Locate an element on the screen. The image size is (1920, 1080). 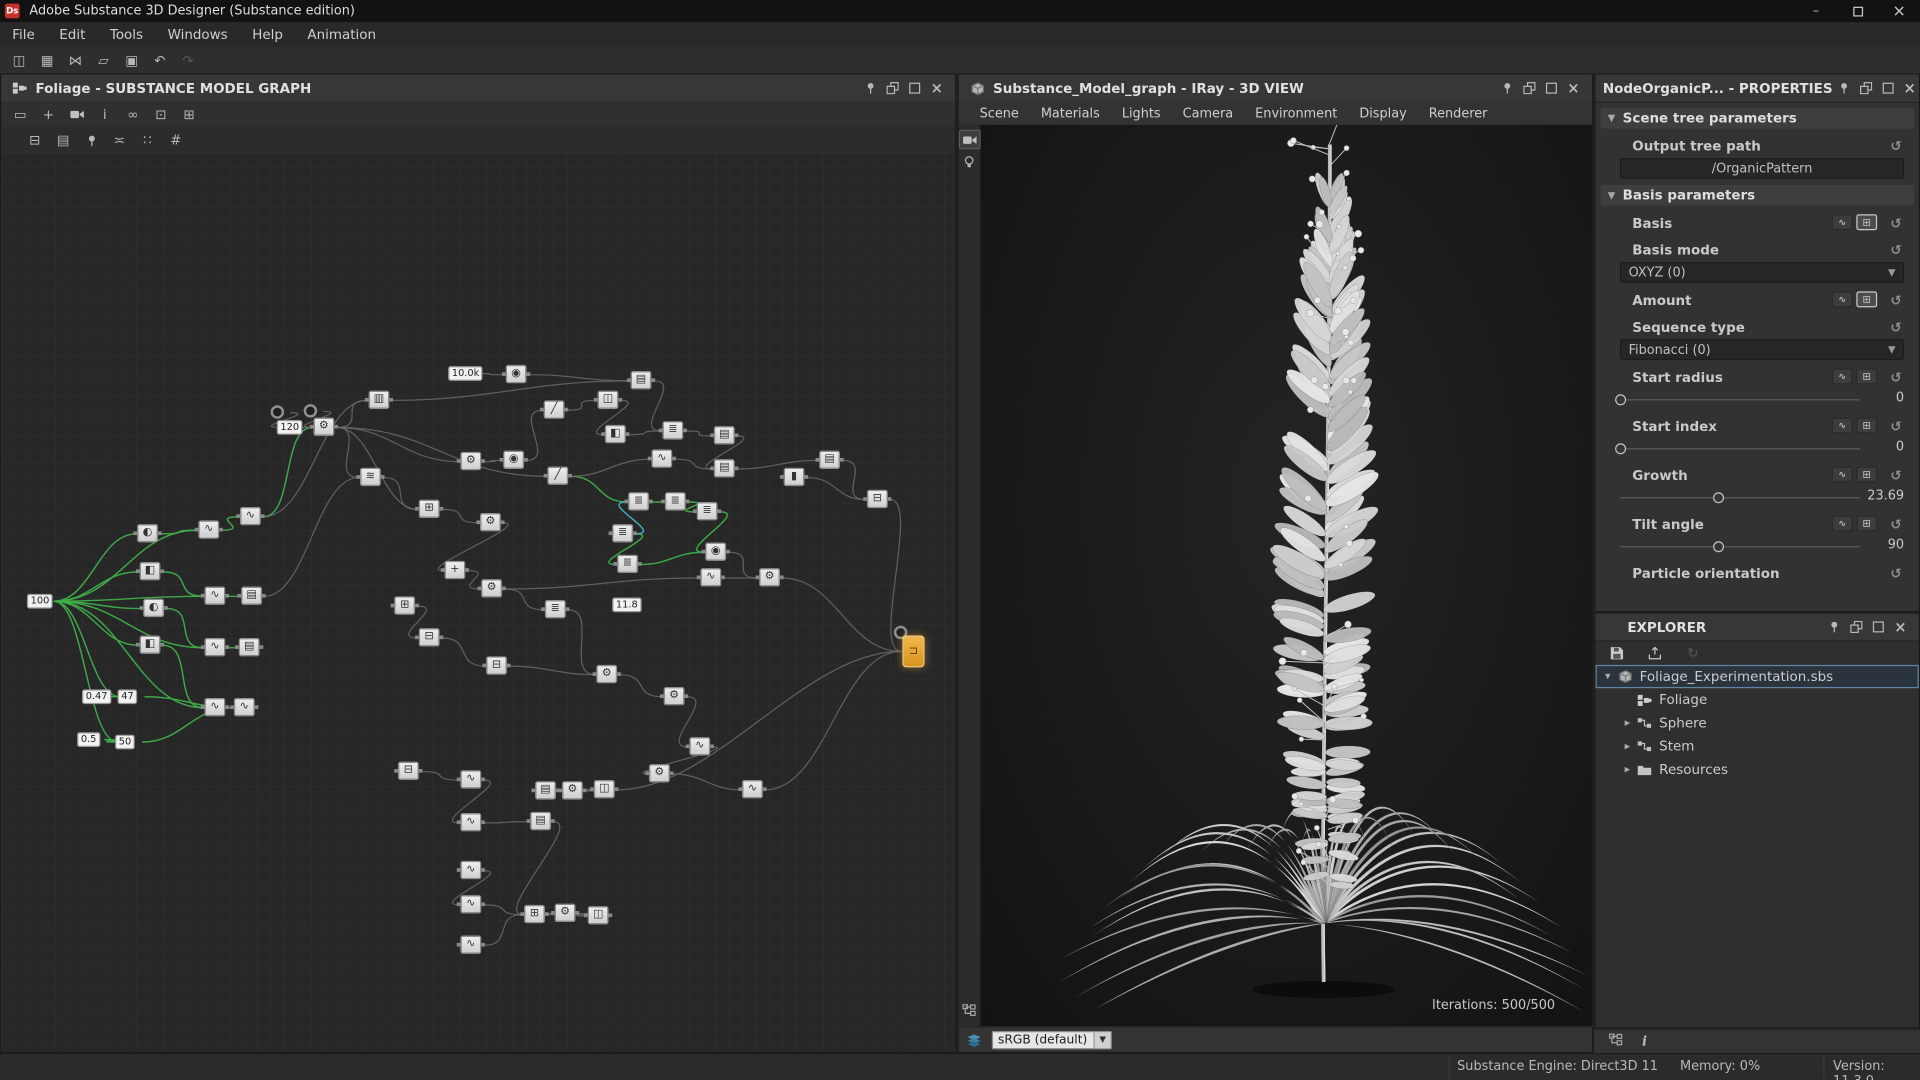
new-substance-icon: ◫ is located at coordinates (18, 60).